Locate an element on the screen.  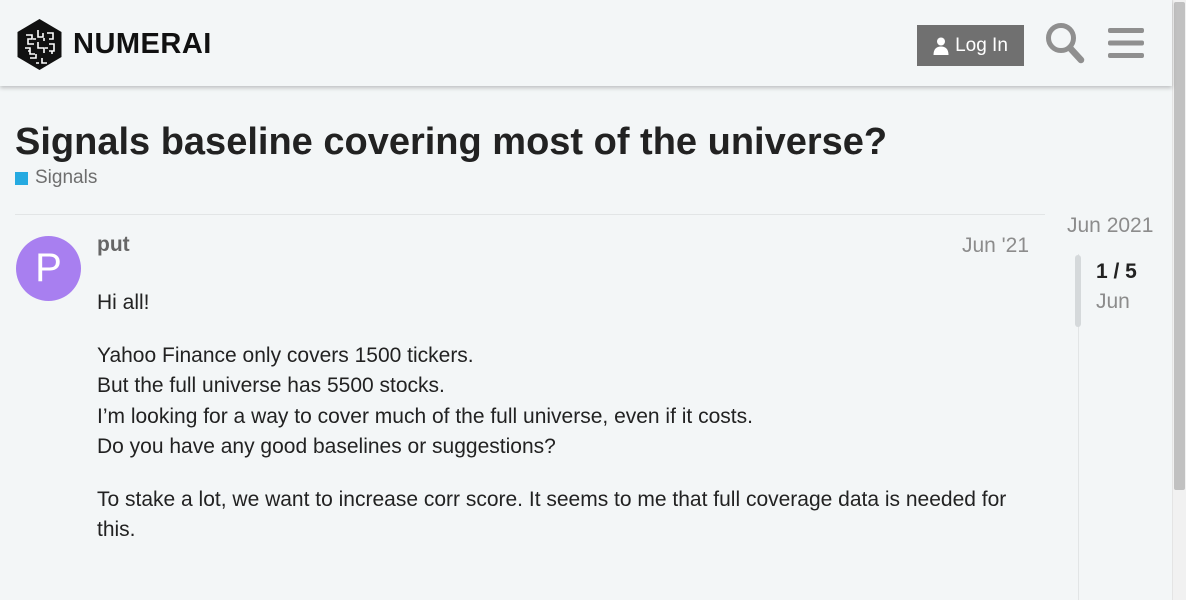
category-badge: Signals is located at coordinates (56, 178).